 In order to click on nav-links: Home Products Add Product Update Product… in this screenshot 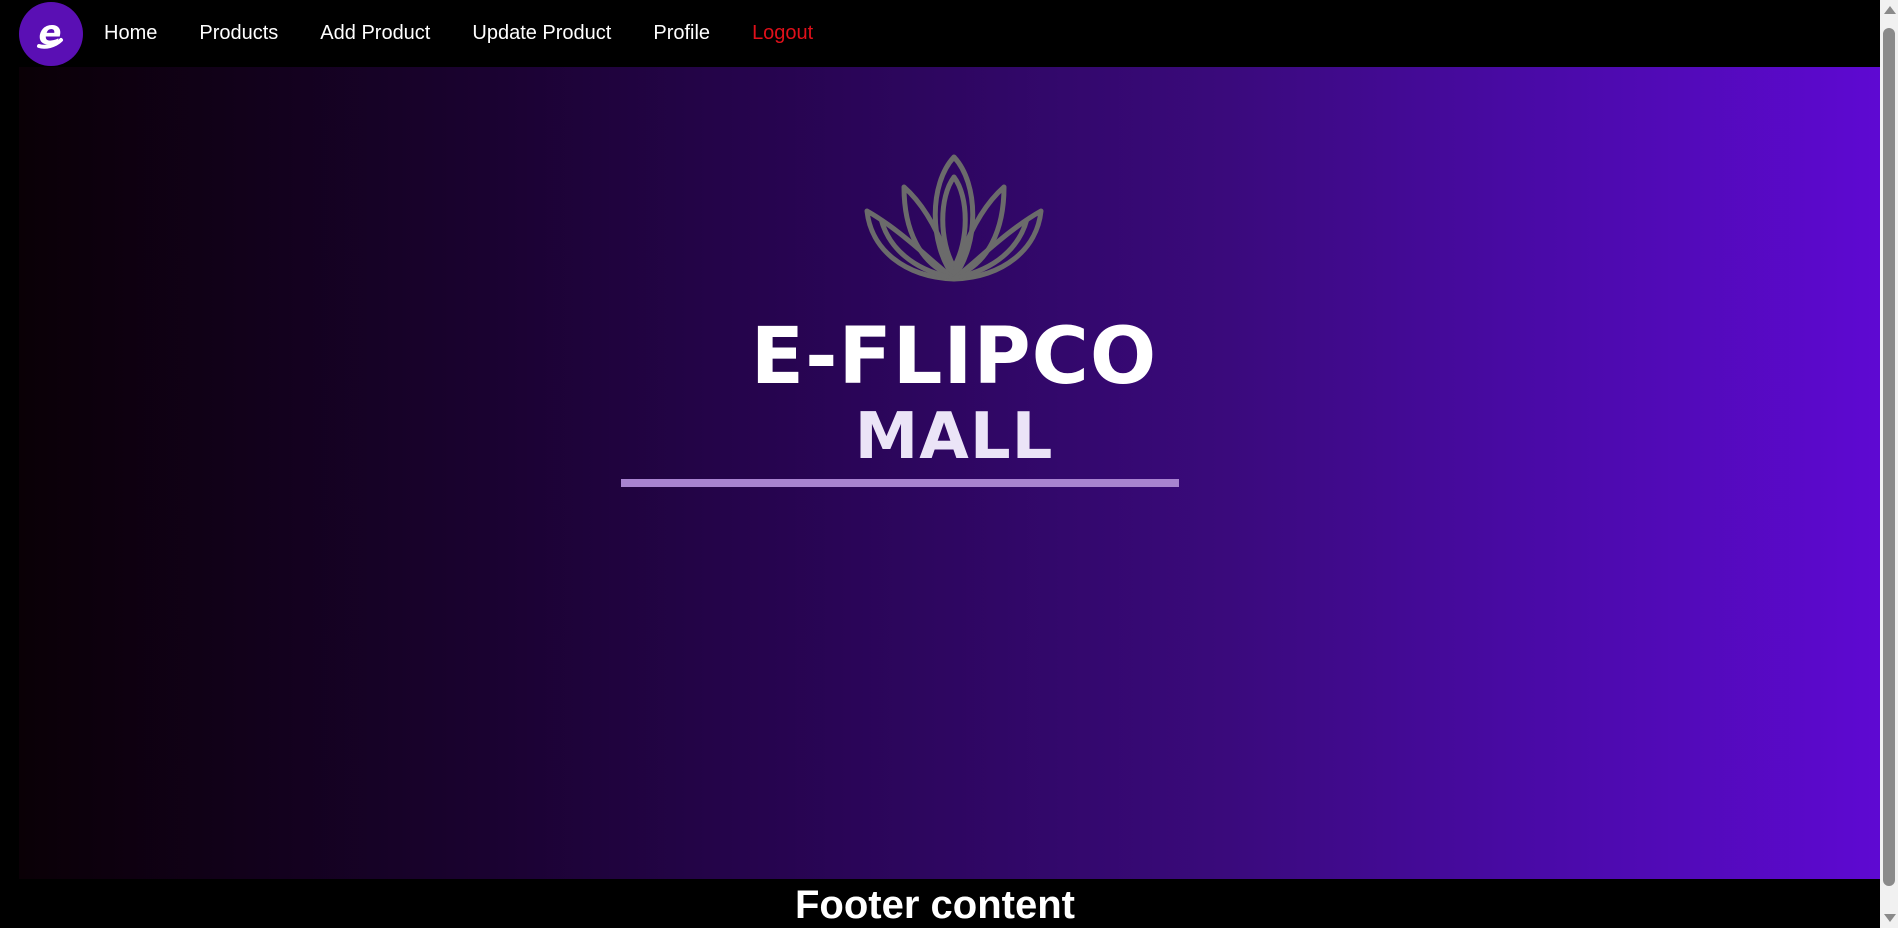, I will do `click(479, 33)`.